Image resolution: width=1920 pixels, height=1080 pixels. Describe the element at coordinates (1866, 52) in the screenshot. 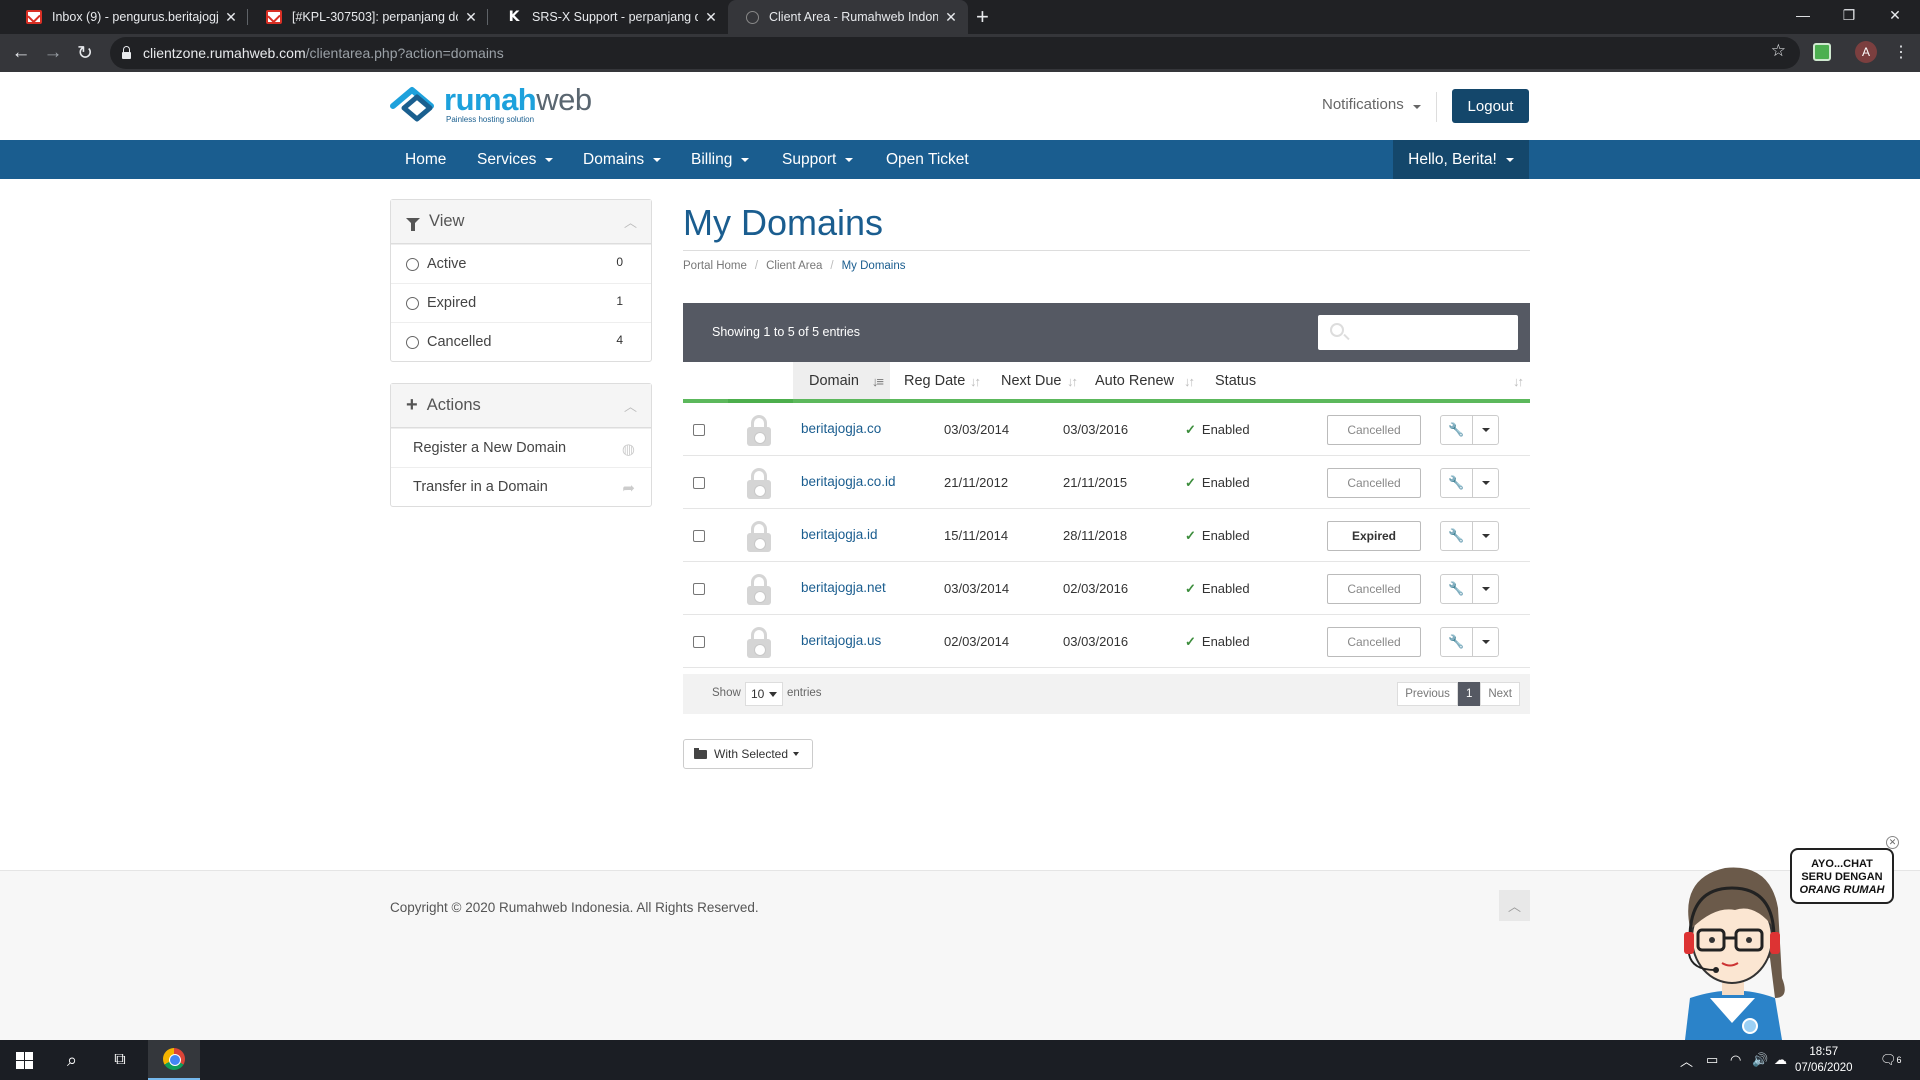

I see `profile-avatar: A` at that location.